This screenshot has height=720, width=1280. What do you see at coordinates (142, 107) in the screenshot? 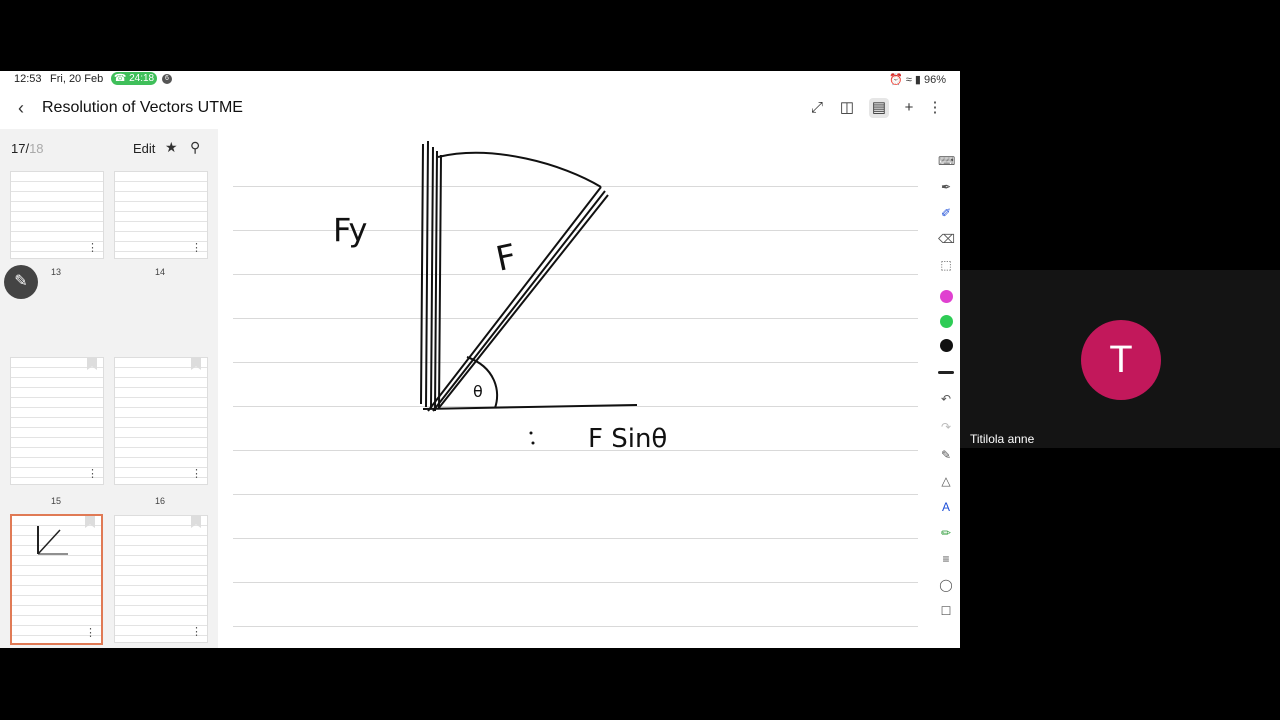
I see `note-title: Resolution of Vectors UTME` at bounding box center [142, 107].